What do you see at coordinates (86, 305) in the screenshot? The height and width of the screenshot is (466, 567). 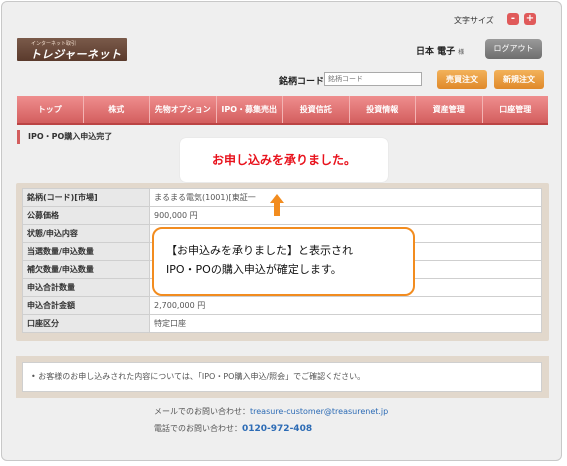 I see `row-label: 申込合計金額` at bounding box center [86, 305].